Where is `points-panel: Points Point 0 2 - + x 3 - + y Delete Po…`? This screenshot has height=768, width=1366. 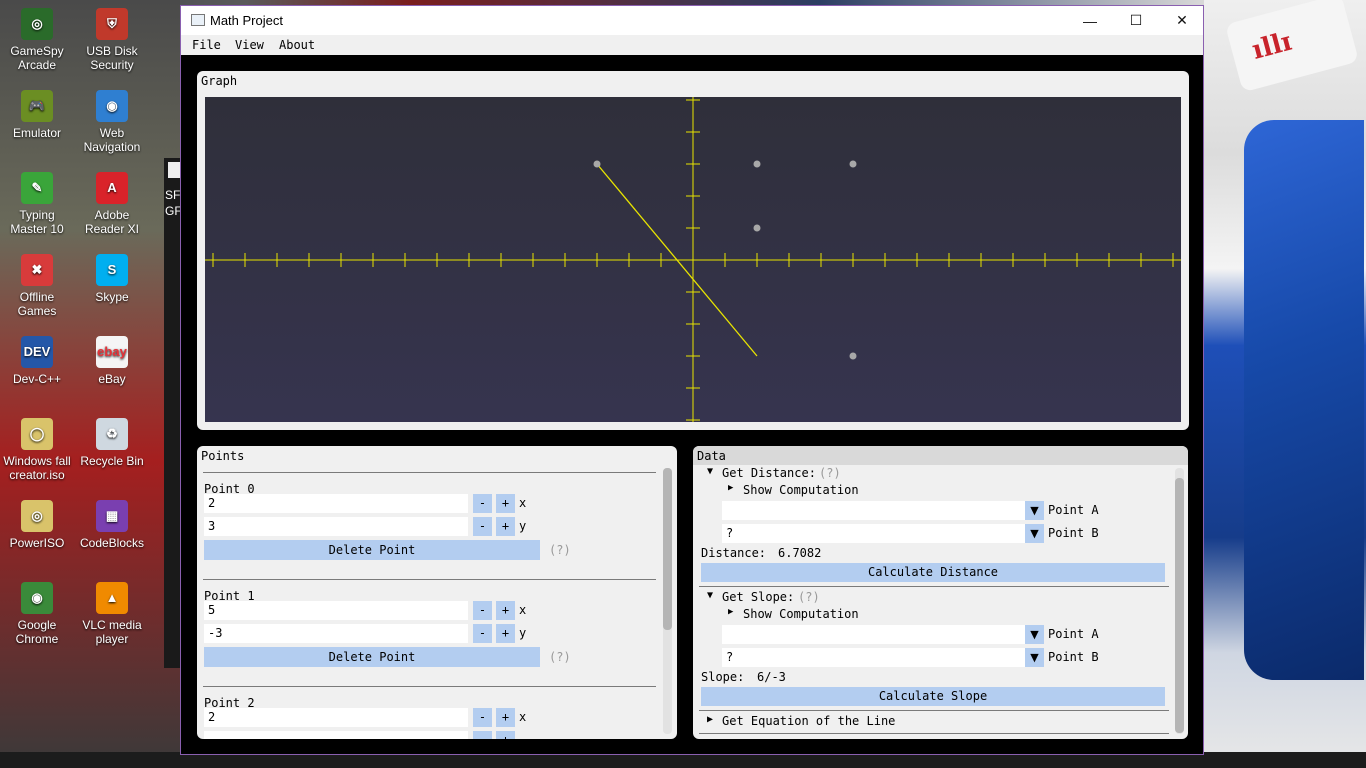 points-panel: Points Point 0 2 - + x 3 - + y Delete Po… is located at coordinates (437, 592).